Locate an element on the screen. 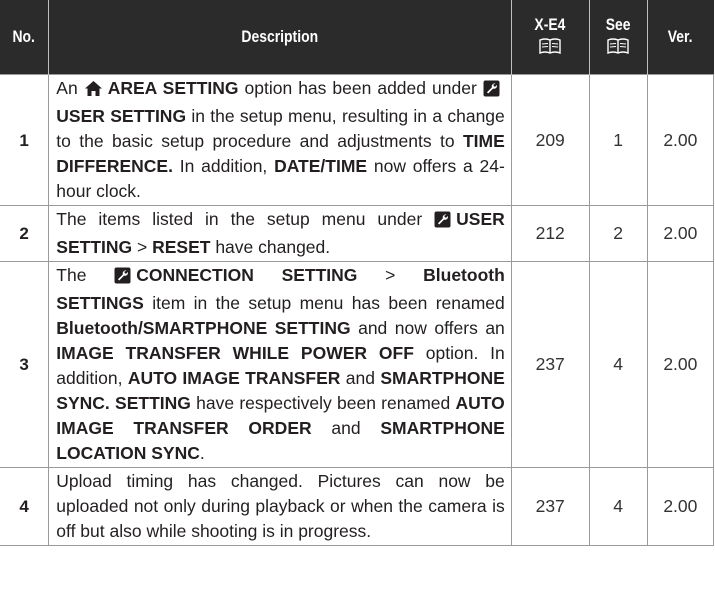 Image resolution: width=715 pixels, height=593 pixels. menu-term: CONNECTION SETTING is located at coordinates (247, 275).